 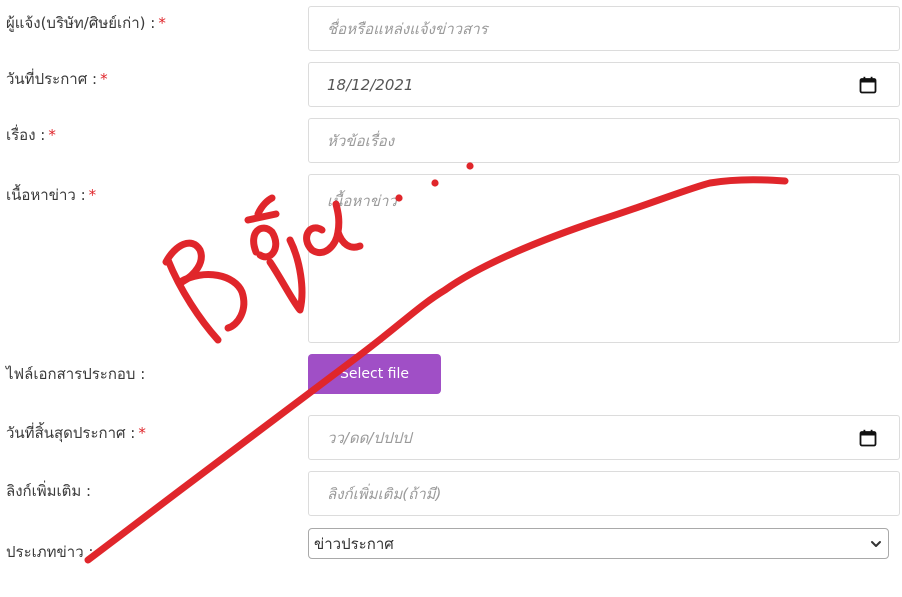 What do you see at coordinates (50, 552) in the screenshot?
I see `news-type-label: ประเภทข่าว :` at bounding box center [50, 552].